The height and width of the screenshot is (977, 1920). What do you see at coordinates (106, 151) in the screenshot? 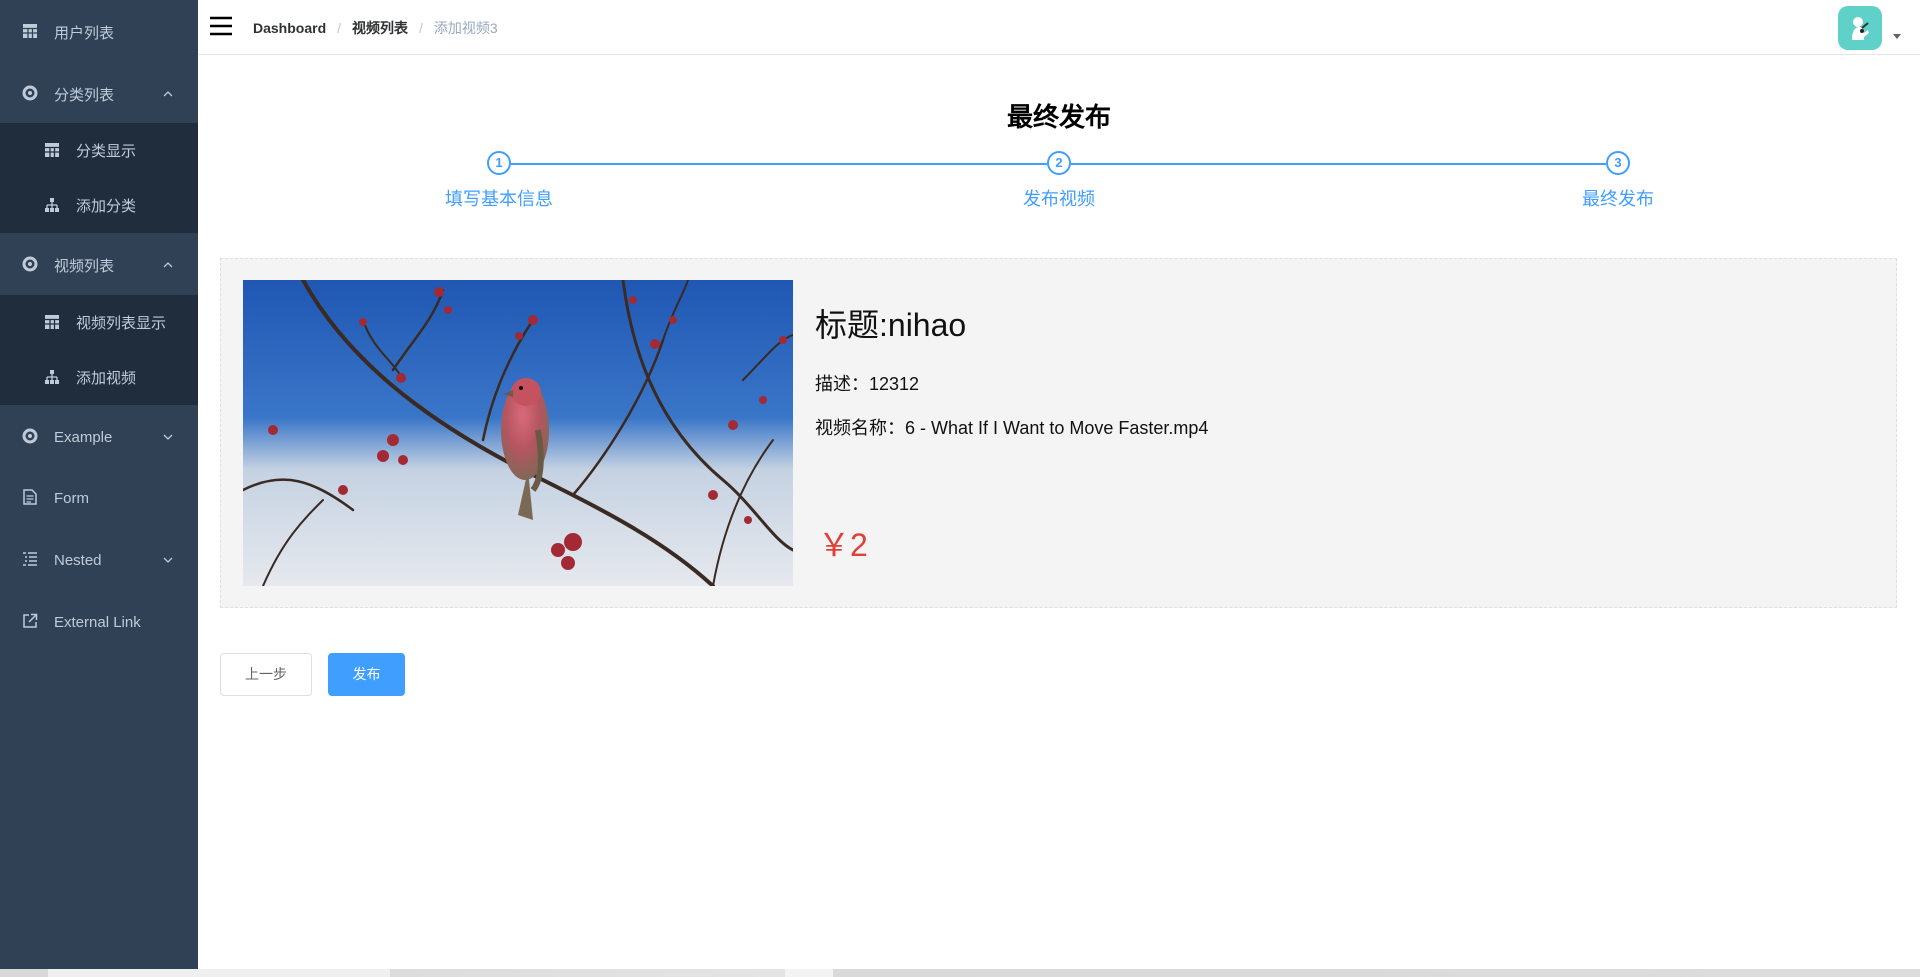
I see `sidebar-item-label: 分类显示` at bounding box center [106, 151].